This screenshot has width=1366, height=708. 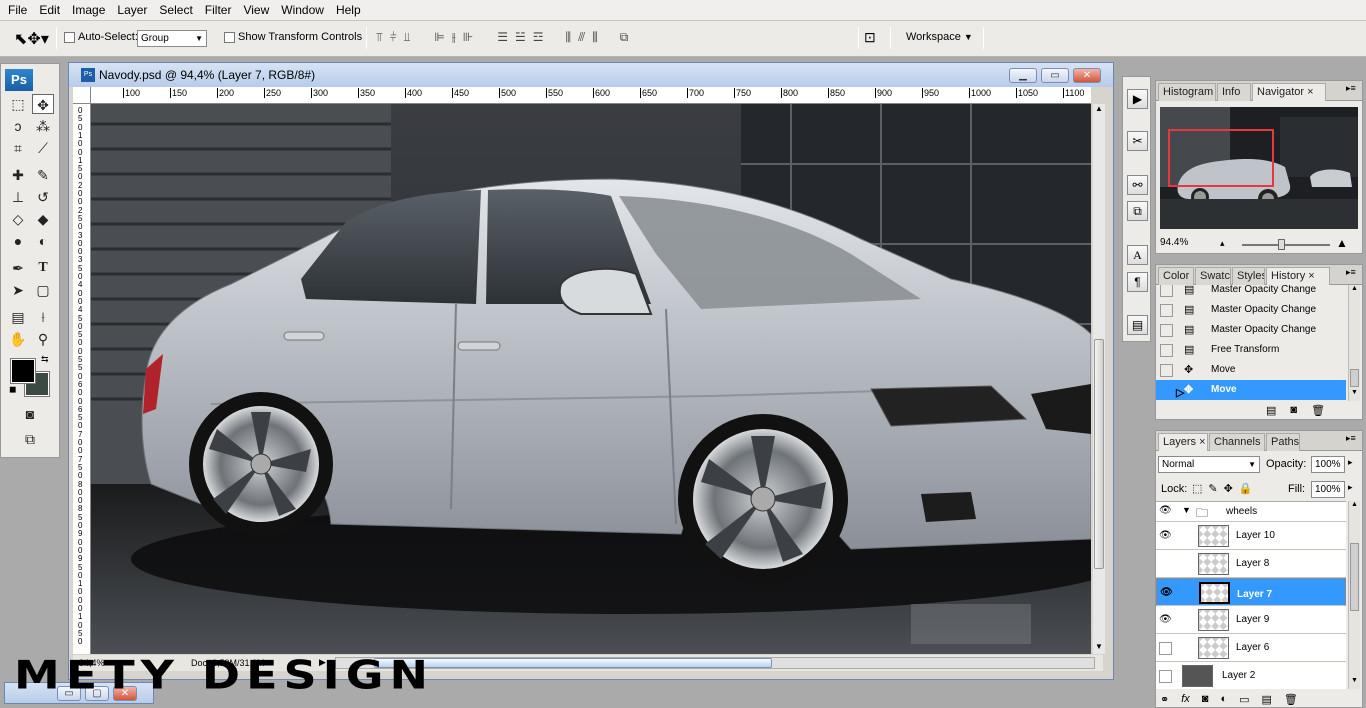 I want to click on align-right-icon: ⊪, so click(x=468, y=37).